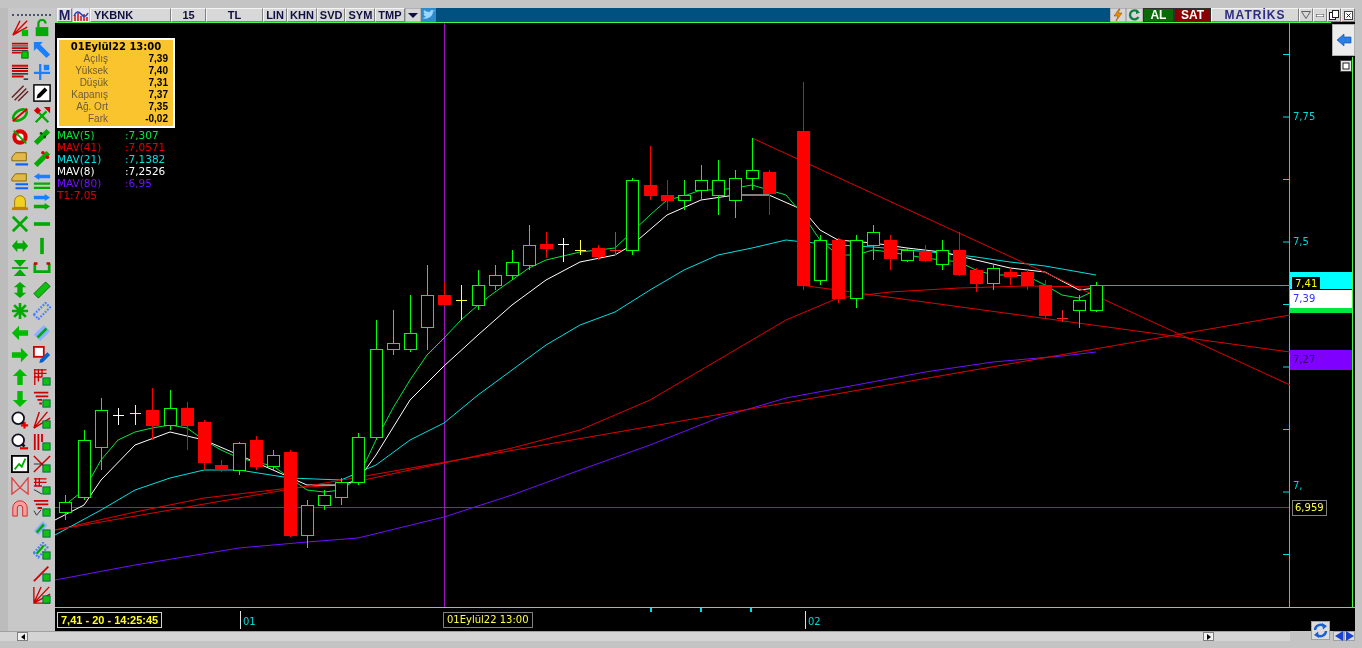 This screenshot has height=648, width=1362. Describe the element at coordinates (20, 442) in the screenshot. I see `zoom-out-icon` at that location.